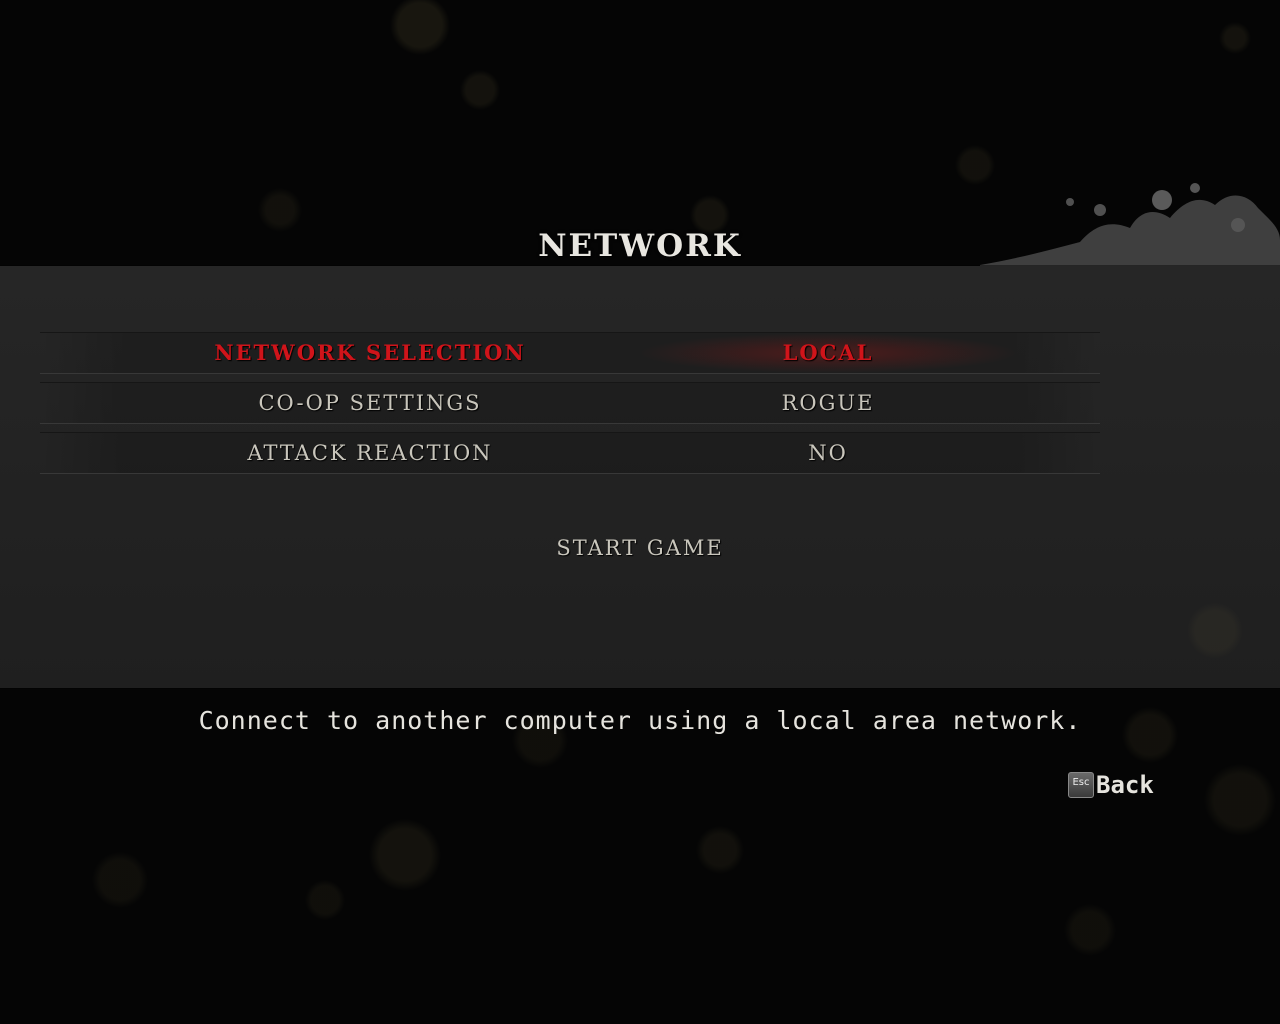 The image size is (1280, 1024). I want to click on start-game-button: START GAME, so click(640, 548).